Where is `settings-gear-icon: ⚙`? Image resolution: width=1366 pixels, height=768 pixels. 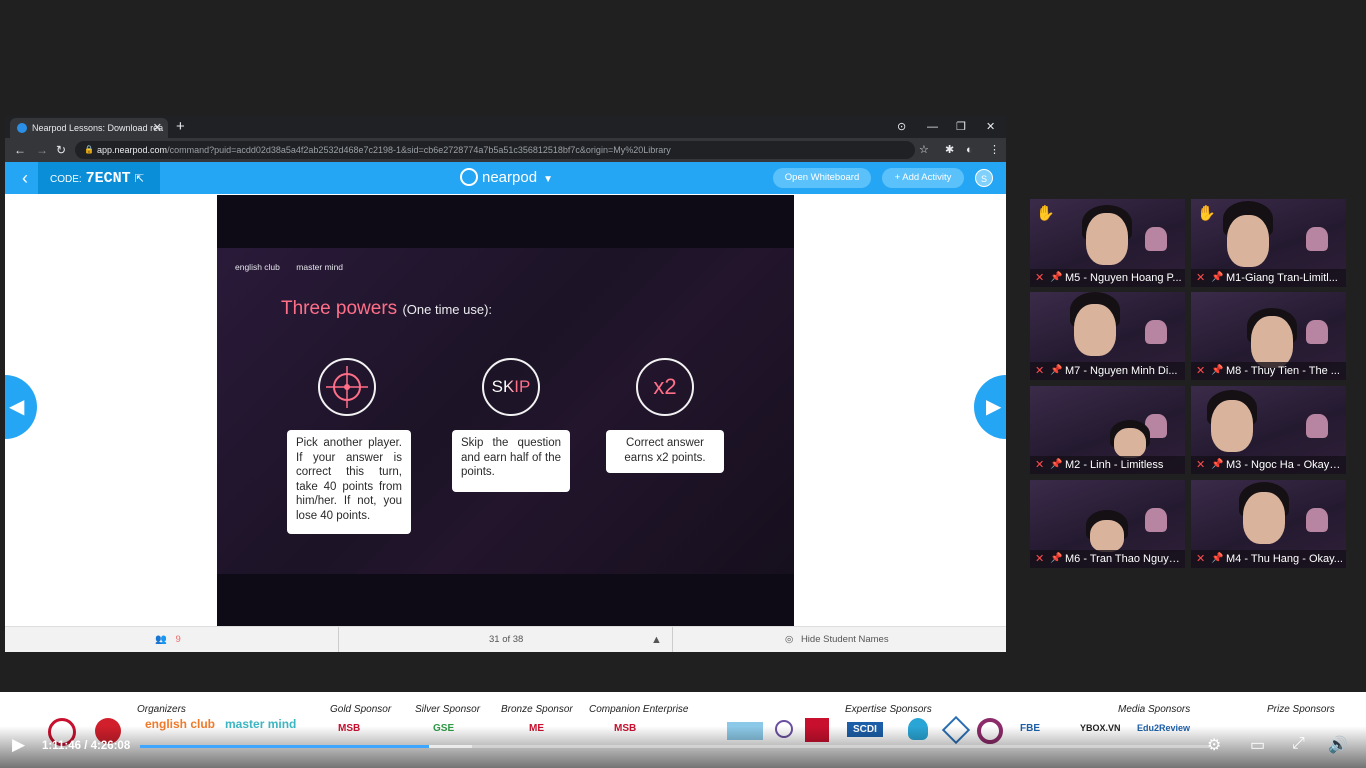 settings-gear-icon: ⚙ is located at coordinates (1214, 745).